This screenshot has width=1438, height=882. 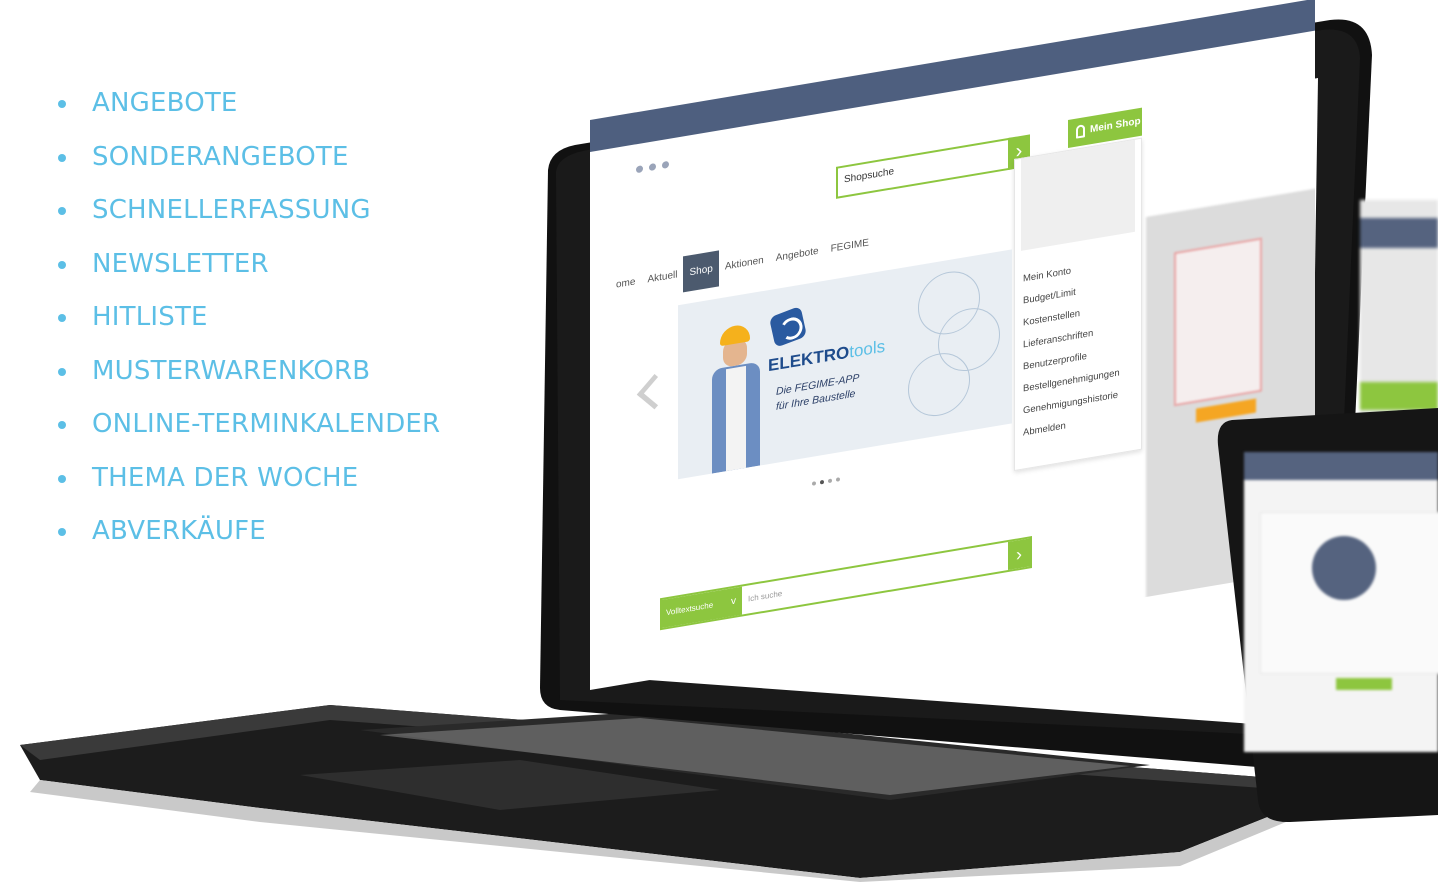 What do you see at coordinates (1341, 602) in the screenshot?
I see `phone-screen` at bounding box center [1341, 602].